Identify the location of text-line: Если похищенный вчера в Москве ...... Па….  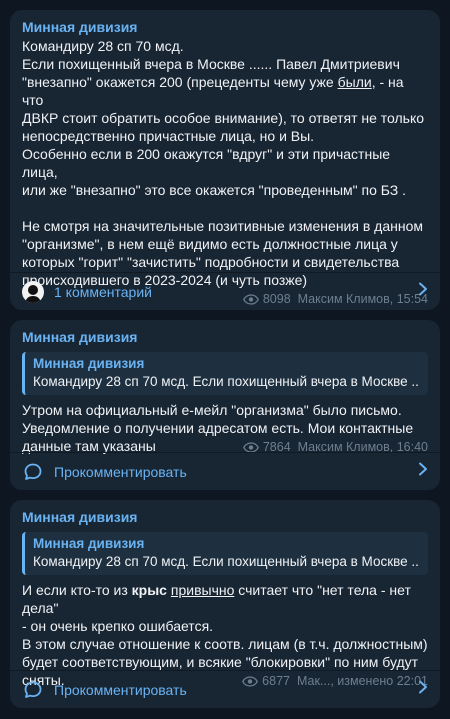
(211, 64).